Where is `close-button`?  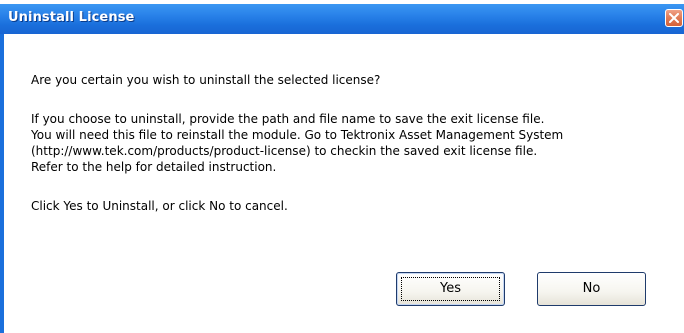 close-button is located at coordinates (674, 18).